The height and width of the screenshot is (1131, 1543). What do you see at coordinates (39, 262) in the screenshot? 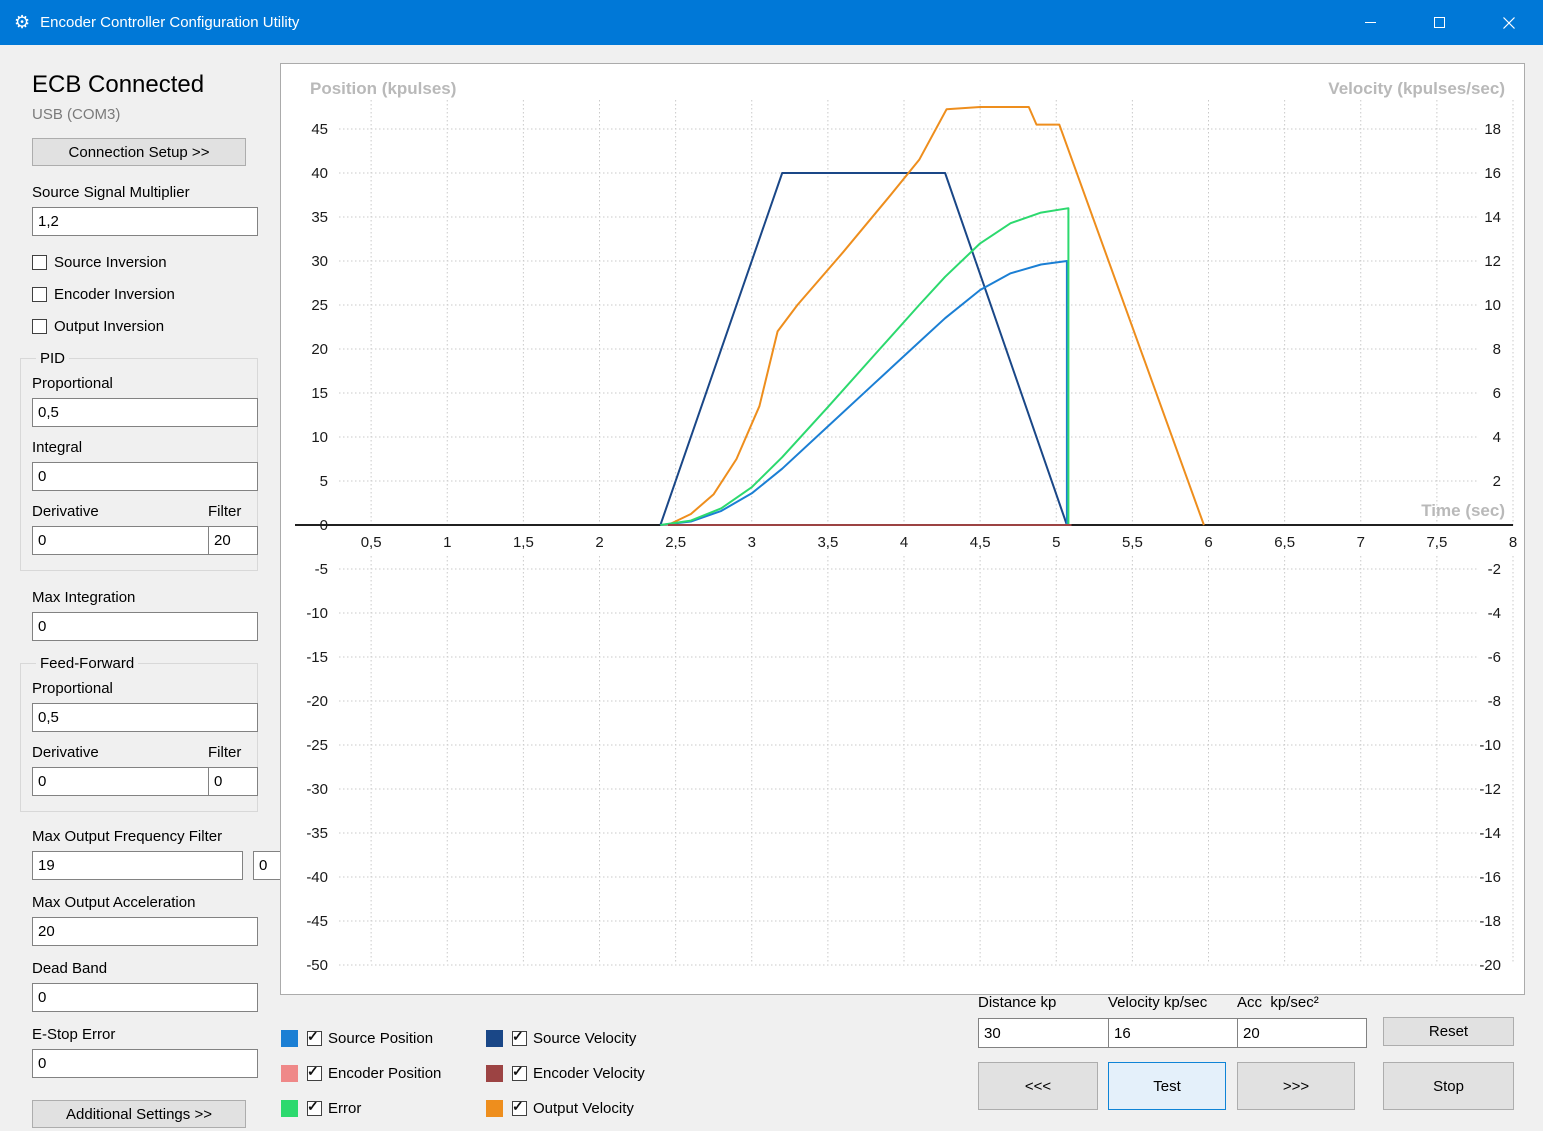
I see `source-inversion-checkbox` at bounding box center [39, 262].